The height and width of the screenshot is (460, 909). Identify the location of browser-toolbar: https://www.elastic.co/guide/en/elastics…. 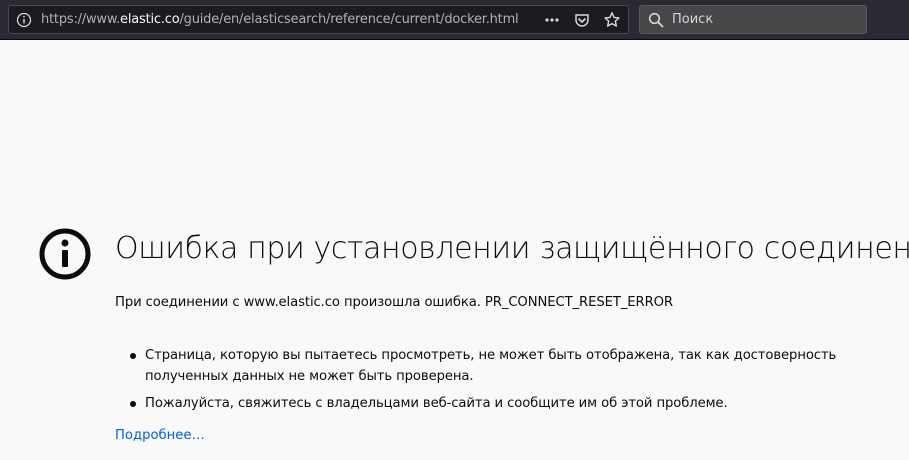
(454, 20).